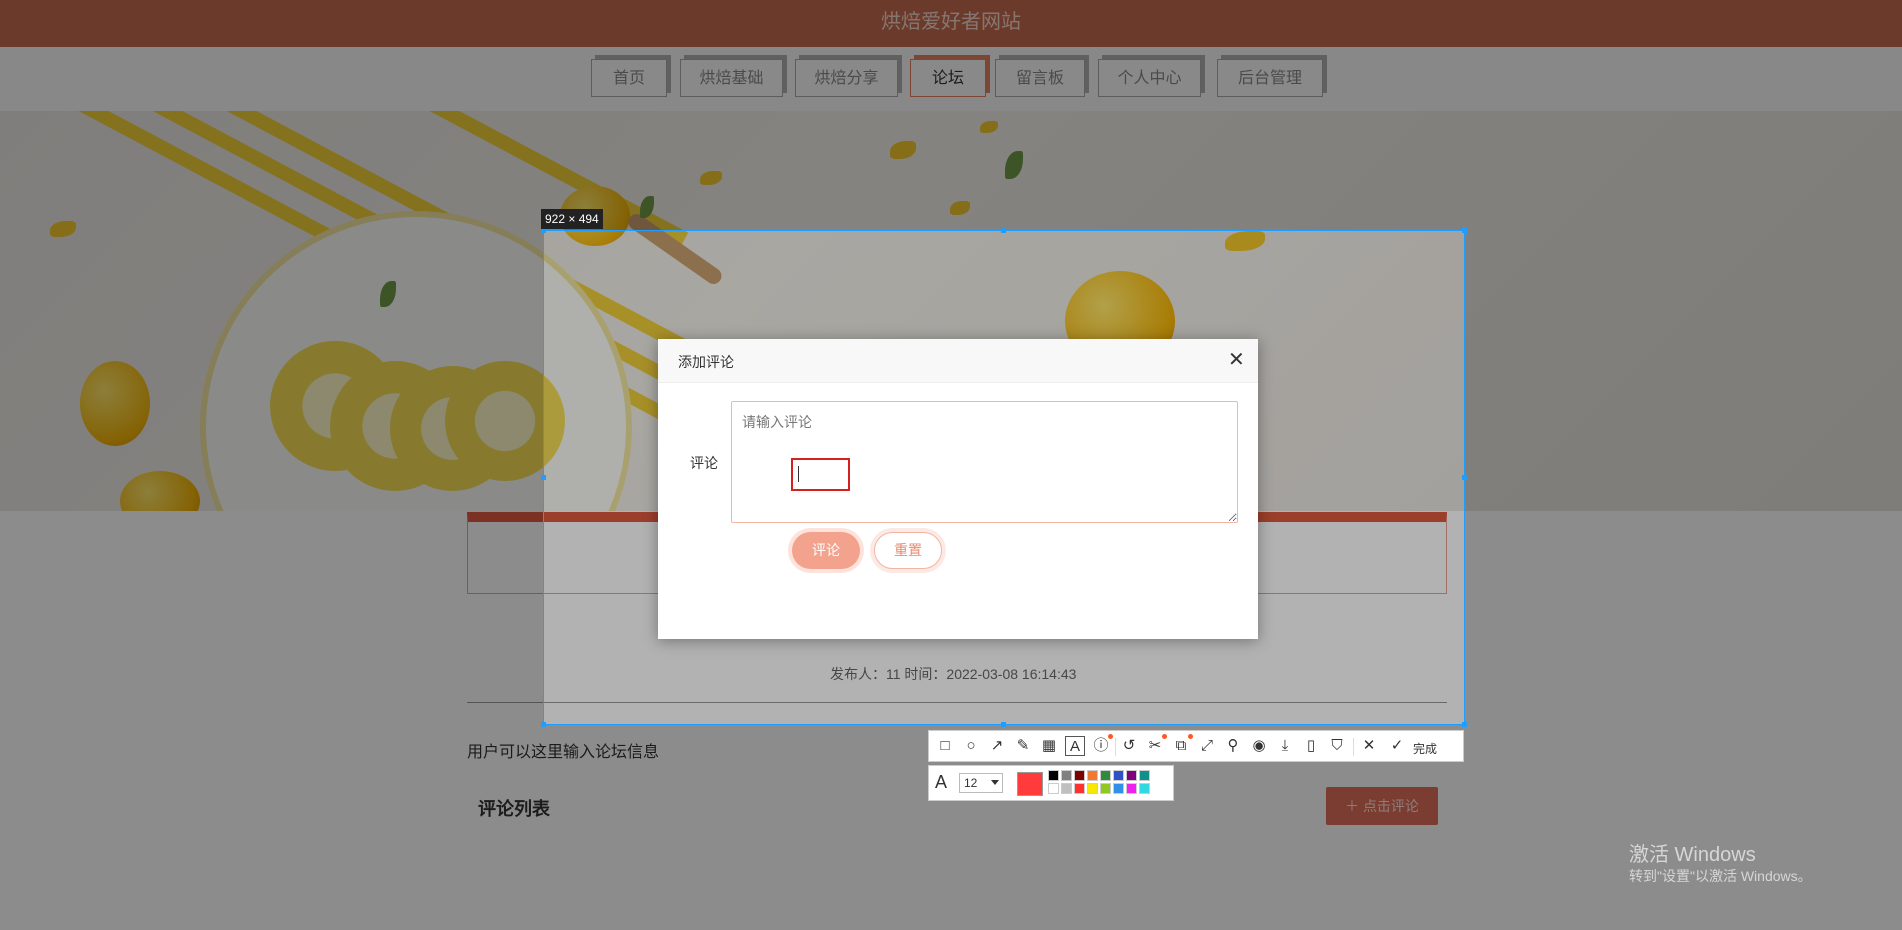 Image resolution: width=1902 pixels, height=930 pixels. What do you see at coordinates (1129, 746) in the screenshot?
I see `undo-icon: ↺` at bounding box center [1129, 746].